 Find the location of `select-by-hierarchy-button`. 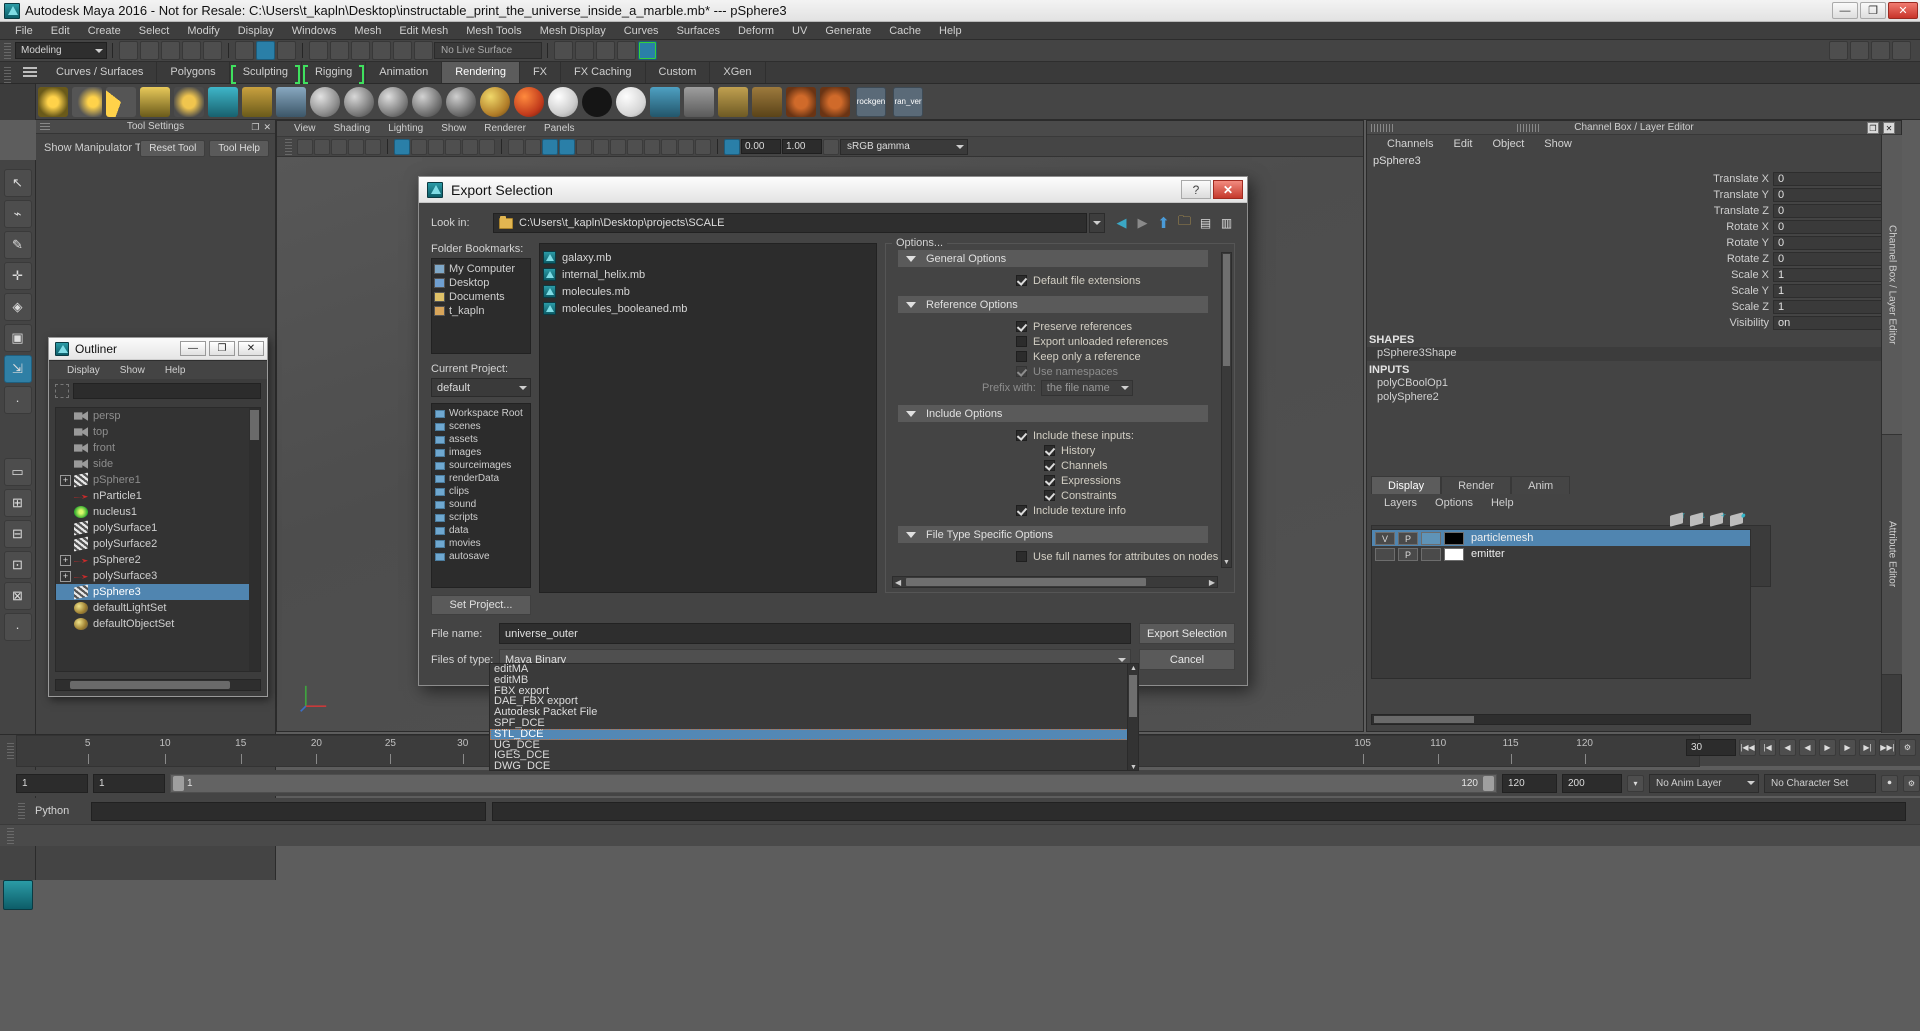

select-by-hierarchy-button is located at coordinates (244, 50).